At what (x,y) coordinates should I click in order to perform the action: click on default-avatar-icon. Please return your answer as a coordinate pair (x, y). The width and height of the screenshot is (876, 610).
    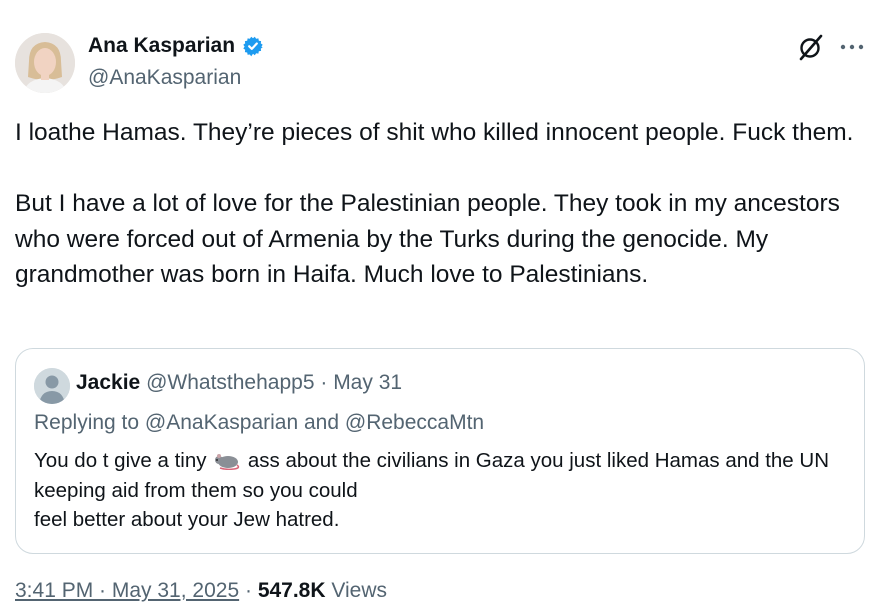
    Looking at the image, I should click on (52, 386).